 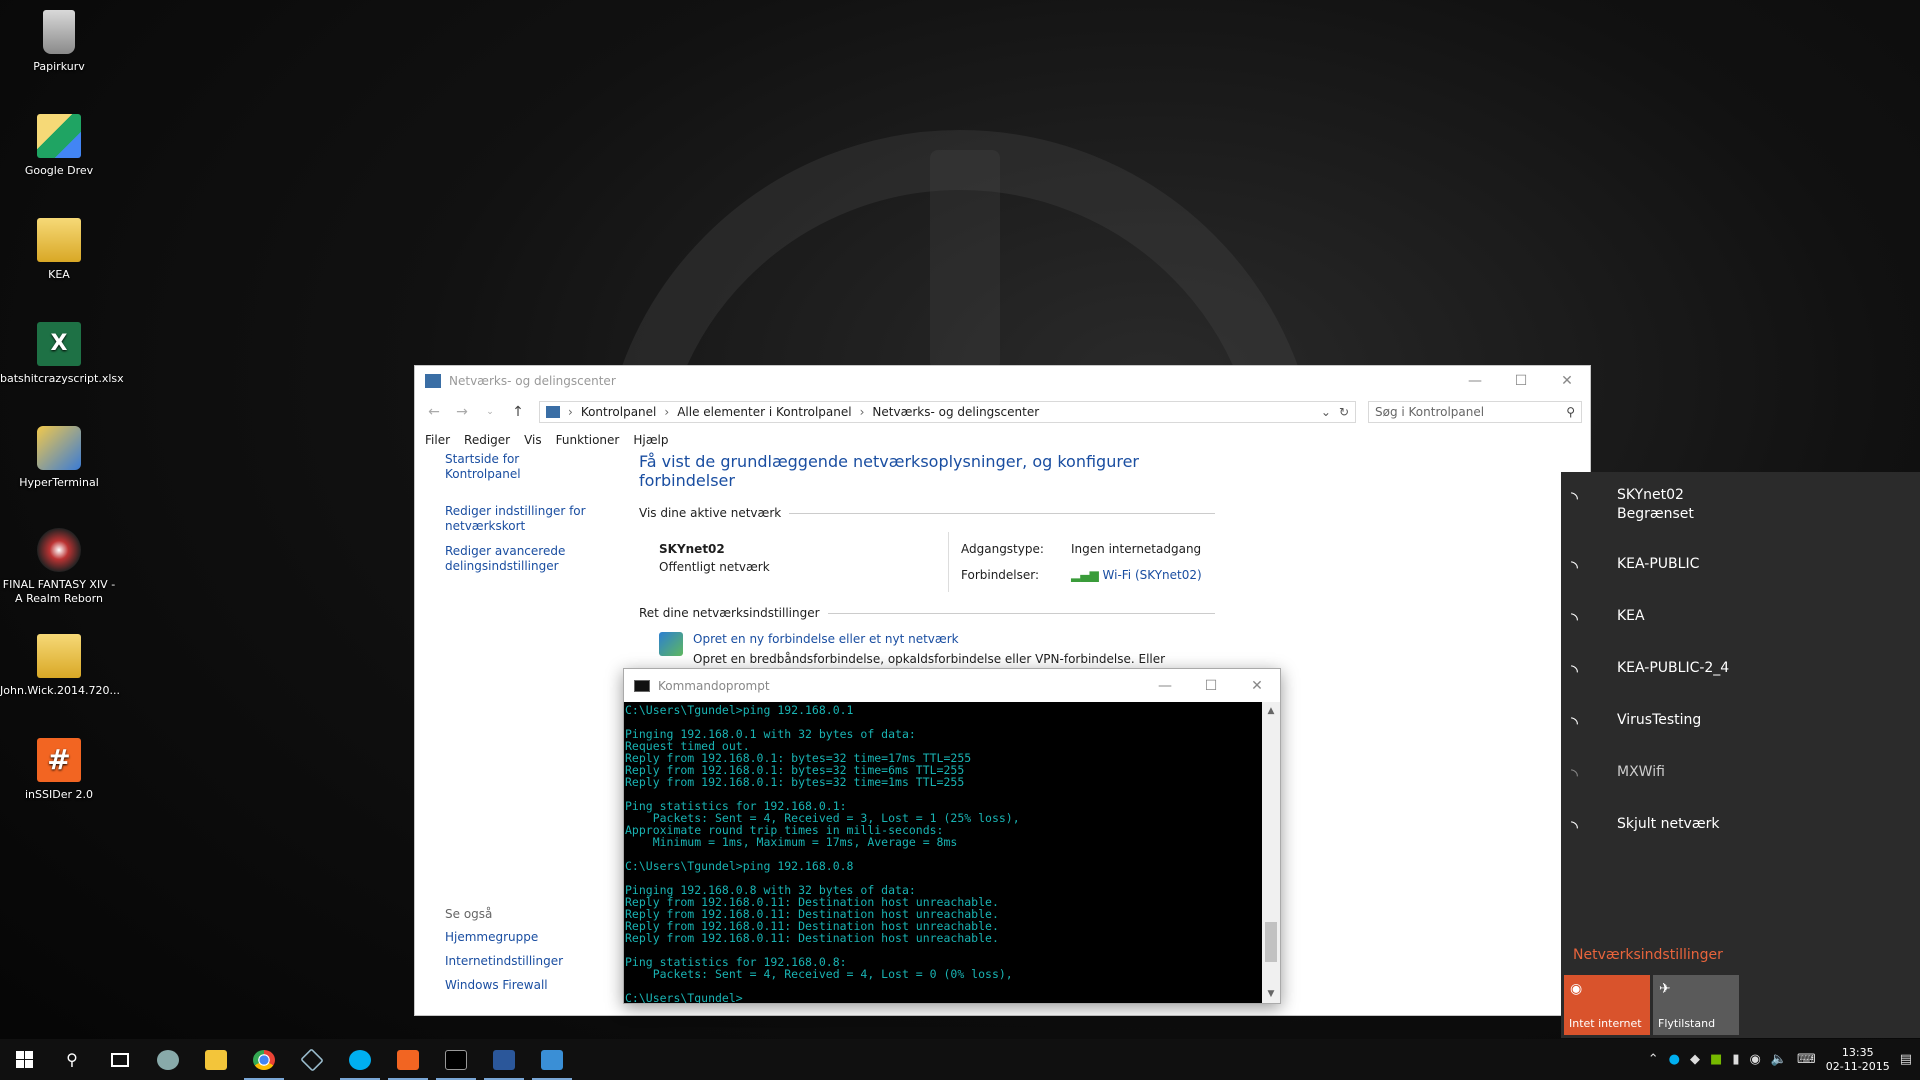 What do you see at coordinates (1271, 994) in the screenshot?
I see `scroll-down-icon: ▼` at bounding box center [1271, 994].